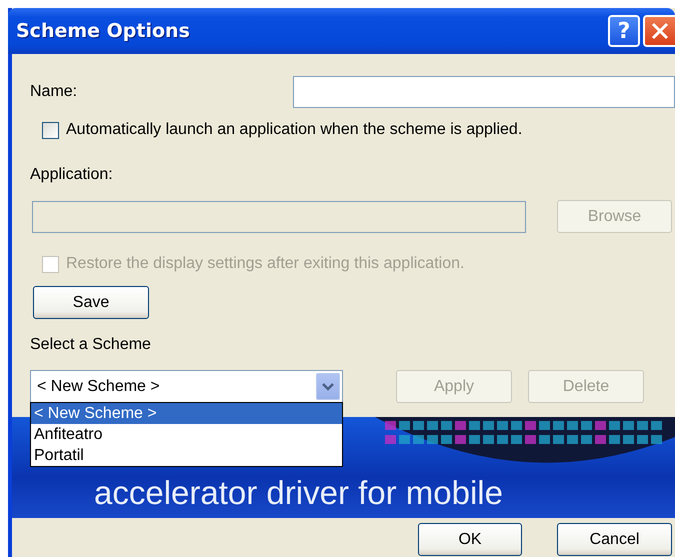 This screenshot has width=675, height=557. What do you see at coordinates (294, 130) in the screenshot?
I see `auto-launch-label: Automatically launch an application when the scheme is applied.` at bounding box center [294, 130].